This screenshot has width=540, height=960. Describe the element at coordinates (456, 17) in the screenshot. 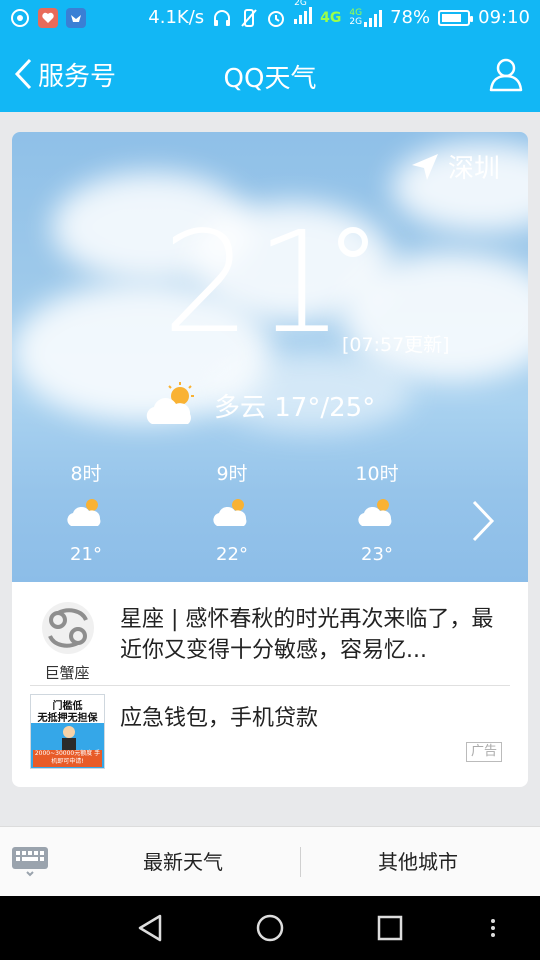

I see `battery-icon` at that location.